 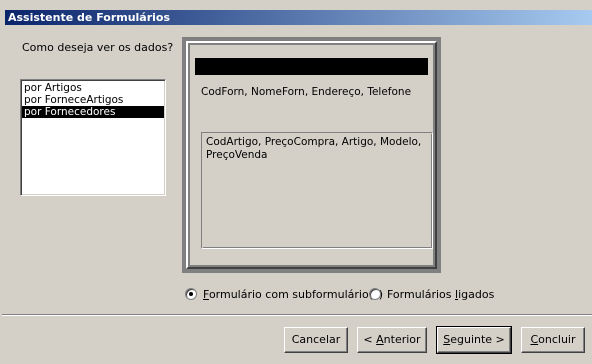 I want to click on next-button: Seguinte >, so click(x=474, y=340).